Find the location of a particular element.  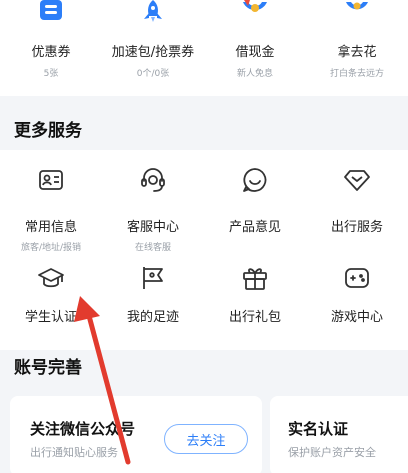

service-label: 出行服务 is located at coordinates (356, 227).